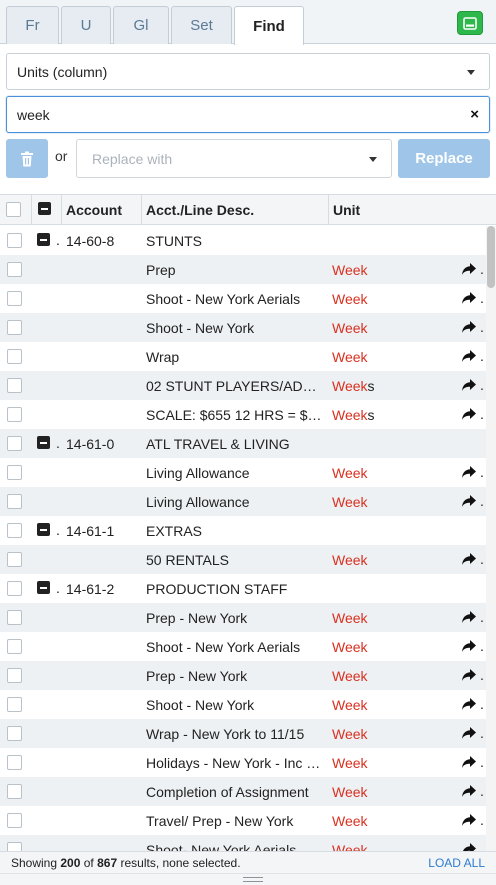 Image resolution: width=496 pixels, height=885 pixels. I want to click on select-all-checkbox, so click(13, 209).